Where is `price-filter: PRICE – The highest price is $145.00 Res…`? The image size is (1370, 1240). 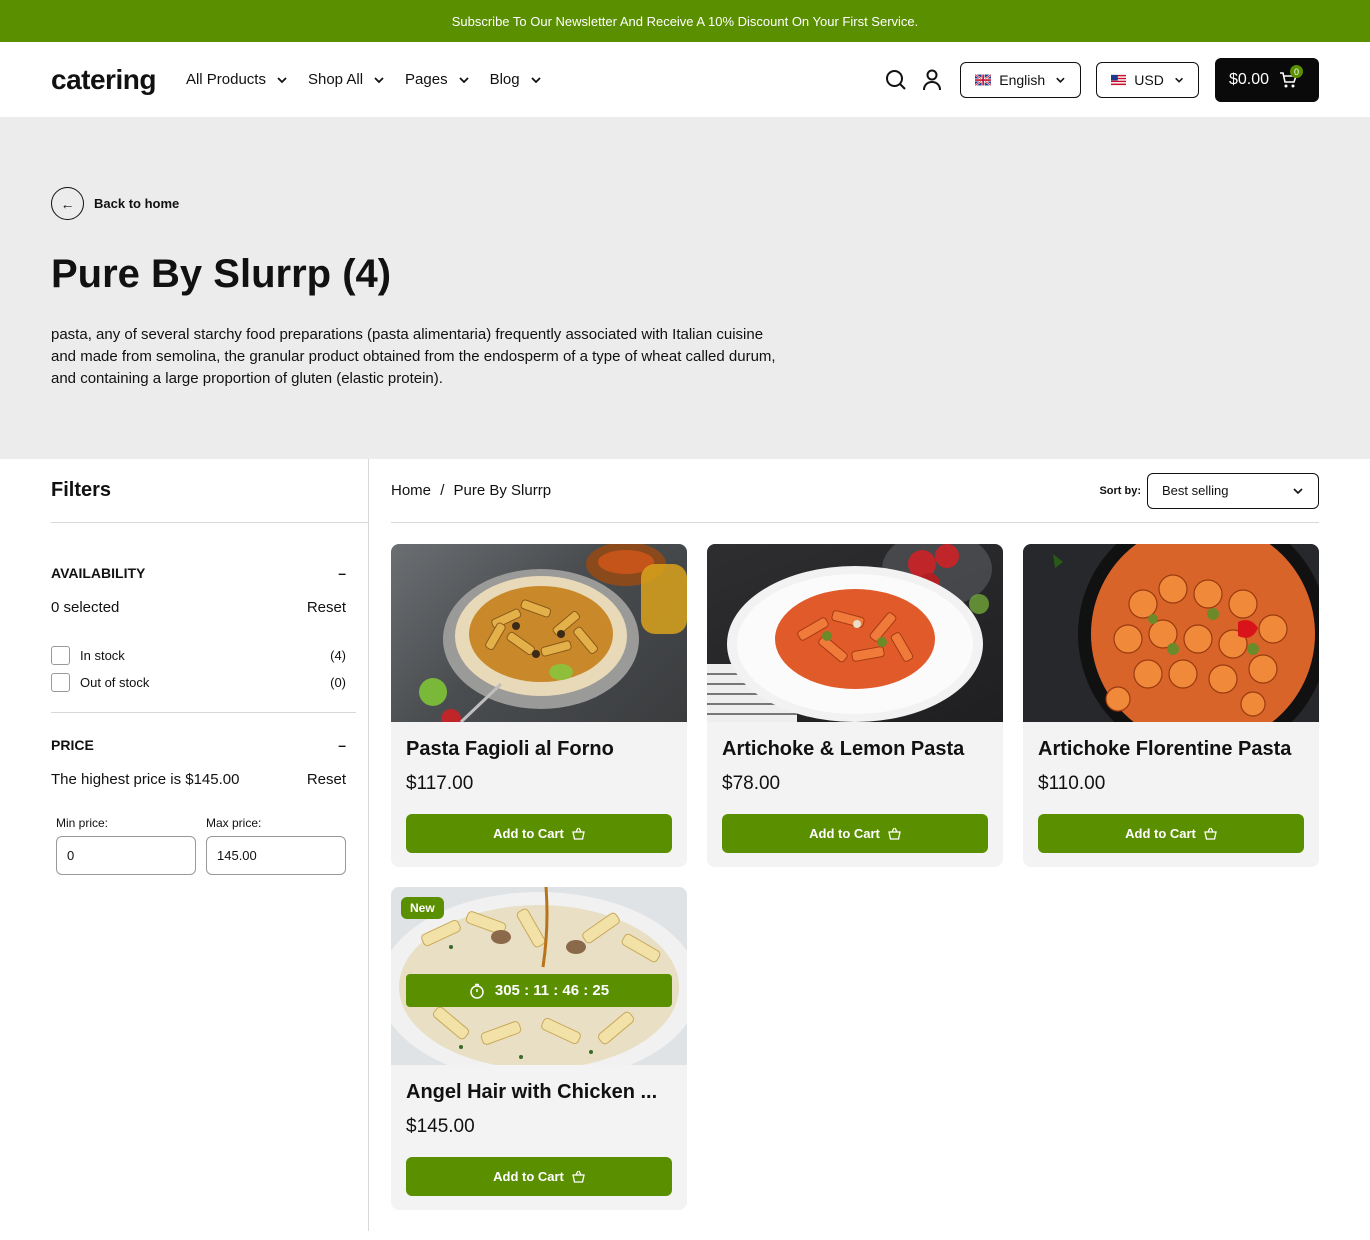 price-filter: PRICE – The highest price is $145.00 Res… is located at coordinates (203, 806).